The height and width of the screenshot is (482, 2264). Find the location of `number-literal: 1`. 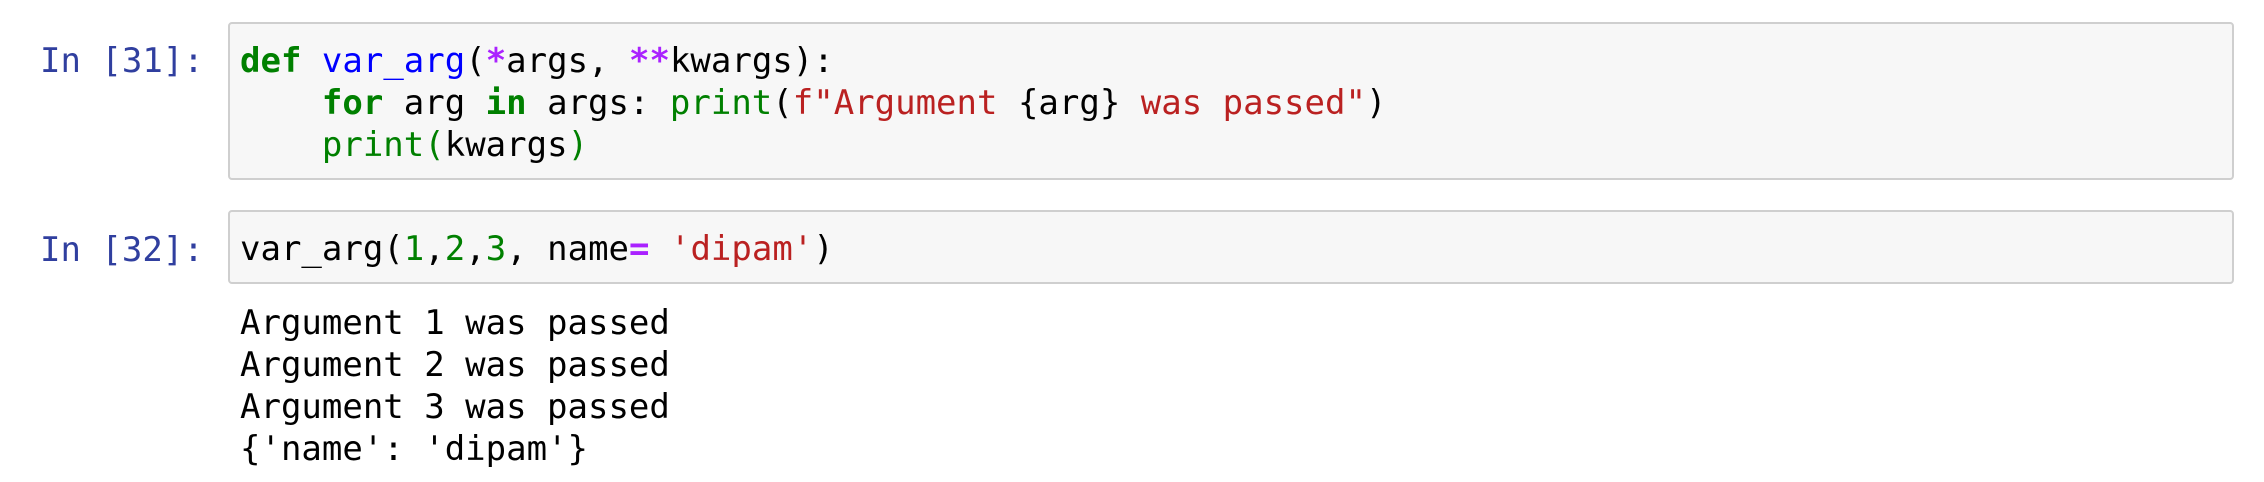

number-literal: 1 is located at coordinates (414, 249).